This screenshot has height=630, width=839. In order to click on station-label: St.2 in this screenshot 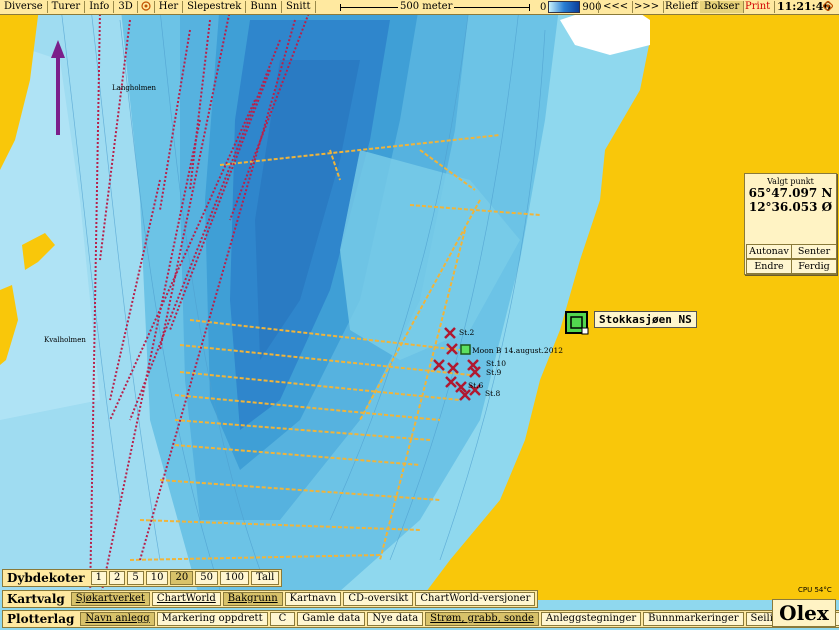, I will do `click(467, 332)`.